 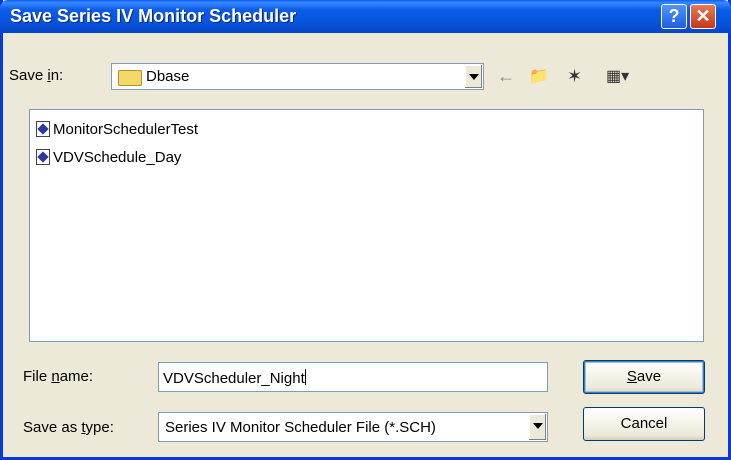 I want to click on new-folder-icon: ✶, so click(x=574, y=76).